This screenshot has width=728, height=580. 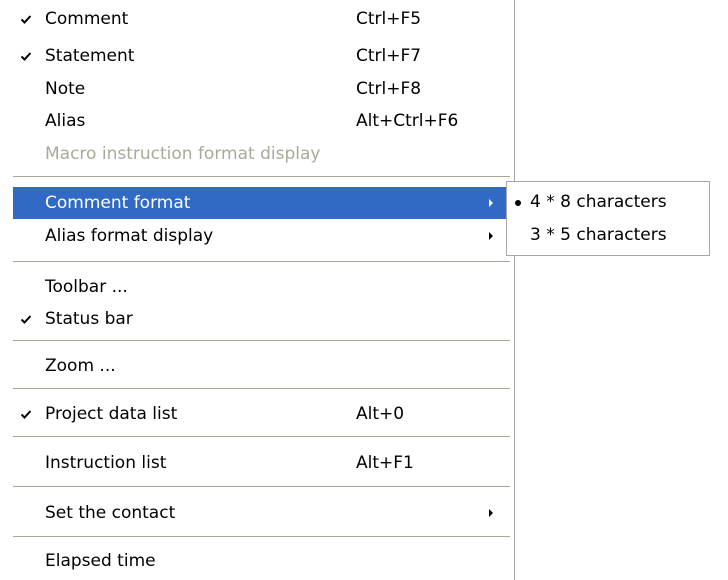 What do you see at coordinates (65, 89) in the screenshot?
I see `menu-item-label: Note` at bounding box center [65, 89].